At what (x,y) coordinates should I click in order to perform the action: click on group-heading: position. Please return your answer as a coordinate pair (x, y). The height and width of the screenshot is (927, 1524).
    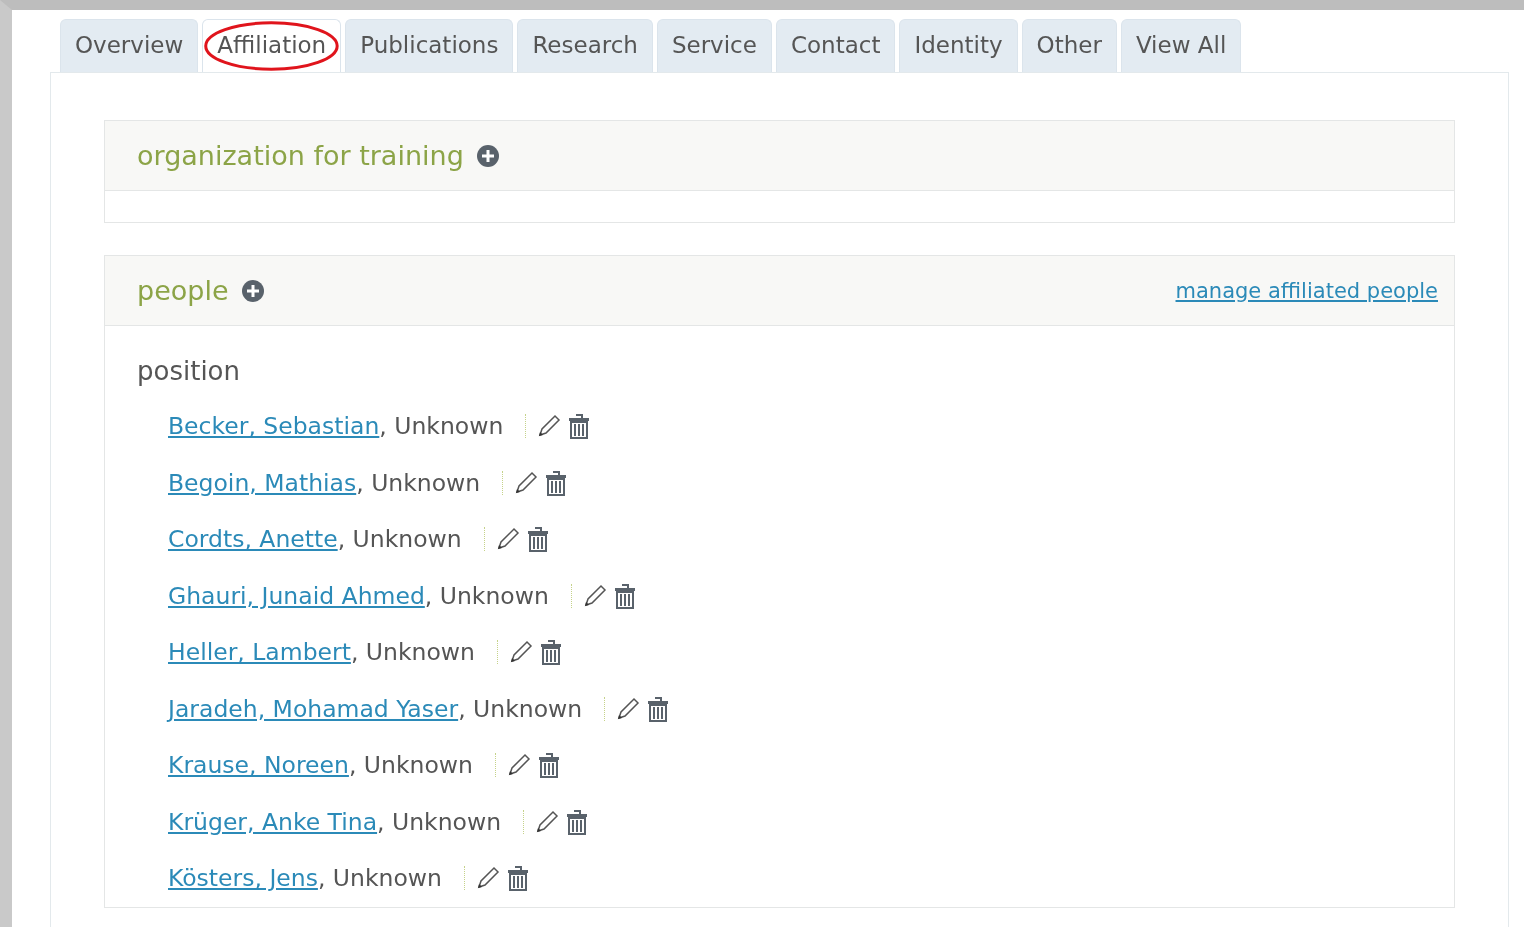
    Looking at the image, I should click on (189, 371).